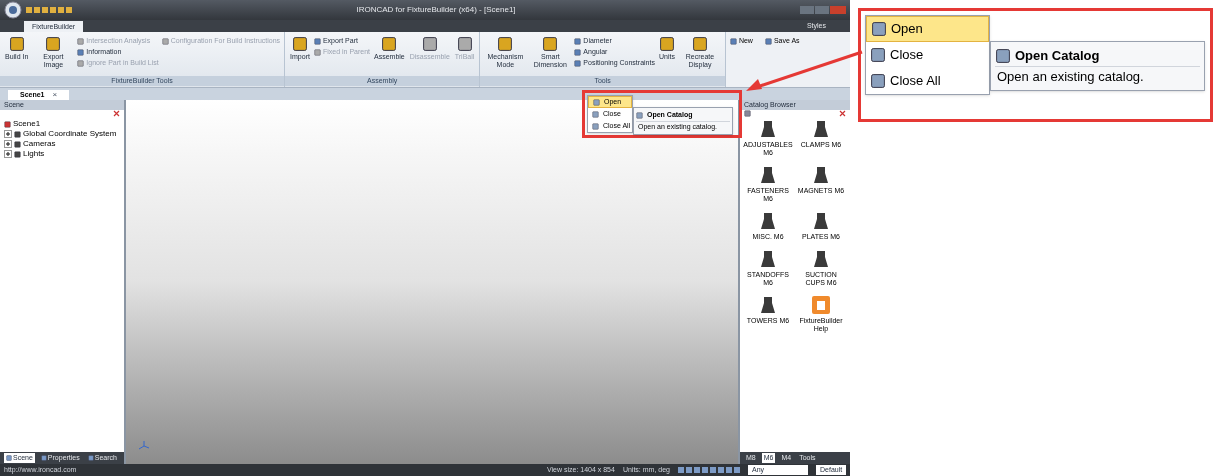 Image resolution: width=1213 pixels, height=476 pixels. I want to click on submenu-title: Open Catalog, so click(1057, 56).